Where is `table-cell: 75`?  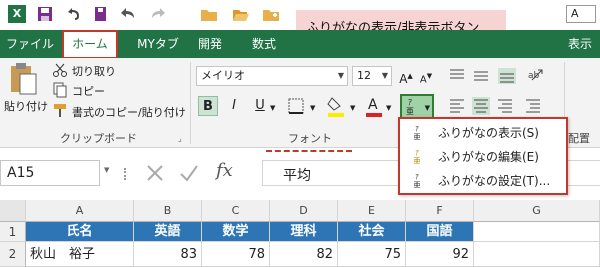
table-cell: 75 is located at coordinates (372, 254).